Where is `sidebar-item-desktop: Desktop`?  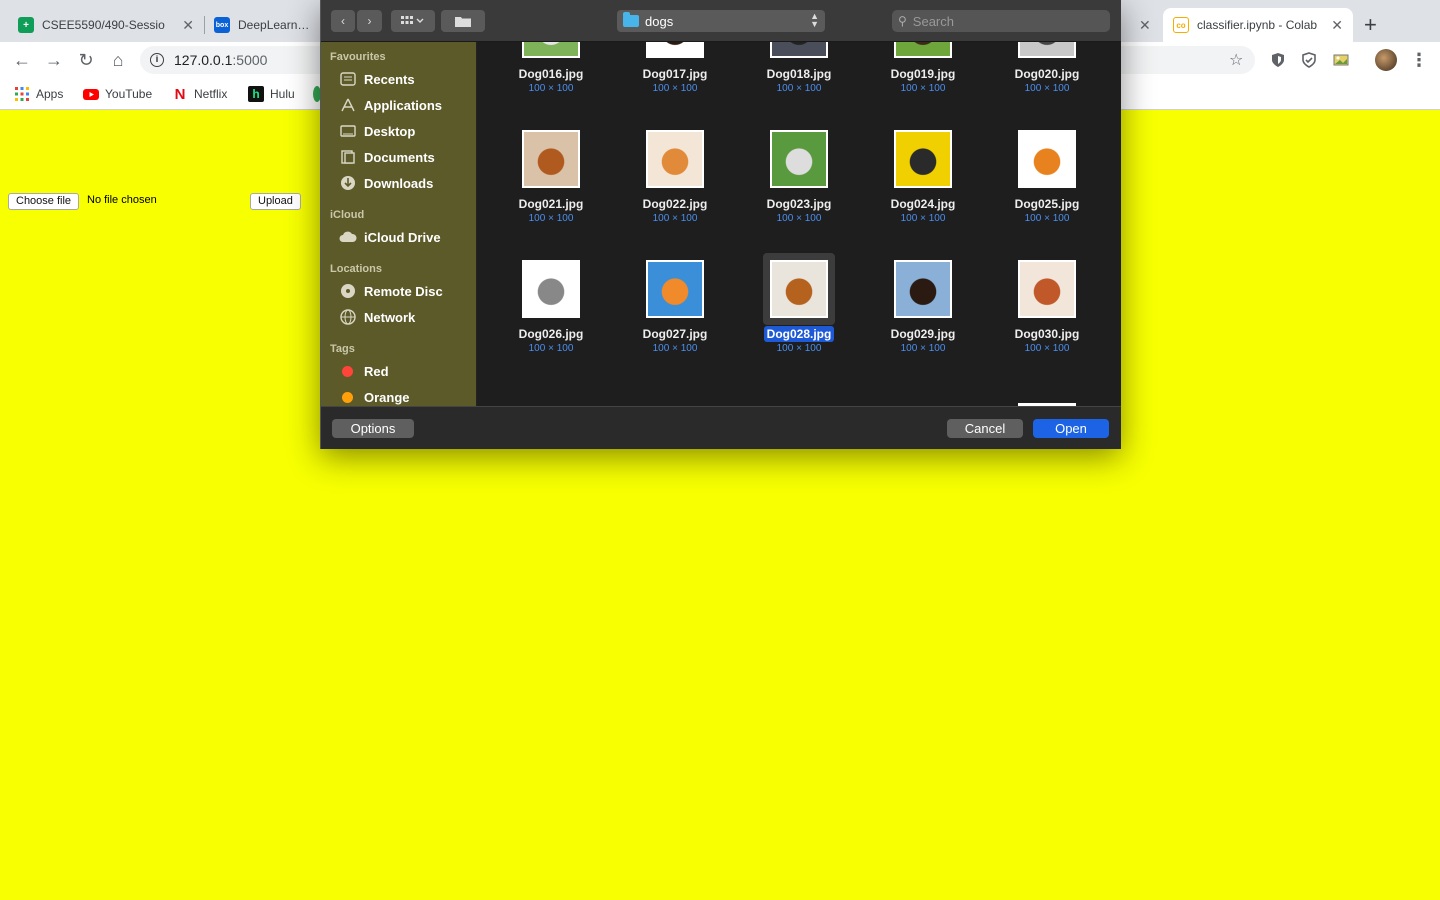 sidebar-item-desktop: Desktop is located at coordinates (377, 131).